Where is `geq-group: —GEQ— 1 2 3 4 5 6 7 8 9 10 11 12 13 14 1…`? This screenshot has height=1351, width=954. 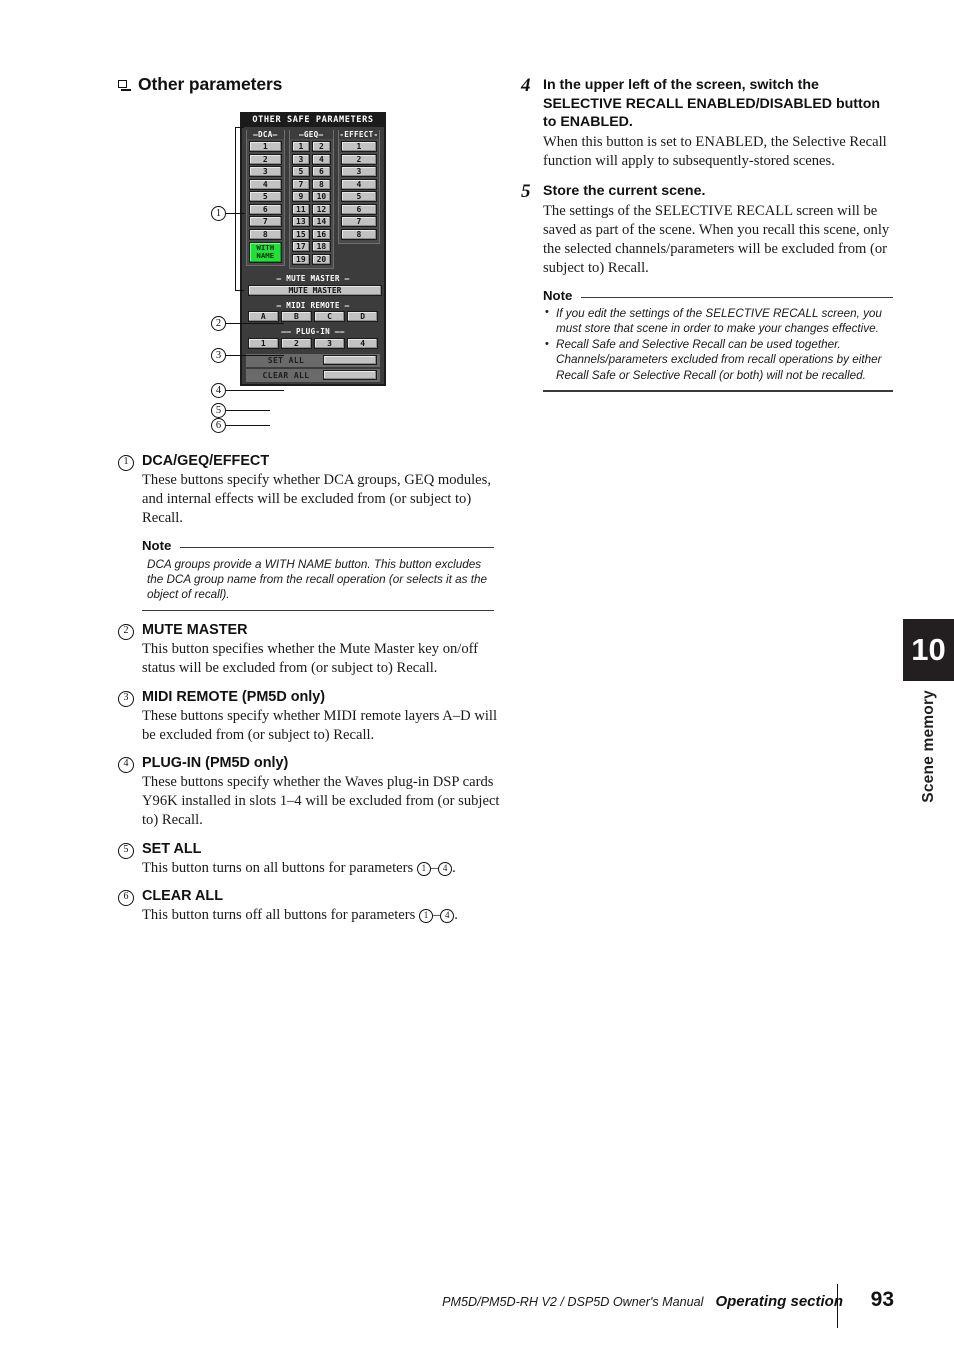
geq-group: —GEQ— 1 2 3 4 5 6 7 8 9 10 11 12 13 14 1… is located at coordinates (311, 200).